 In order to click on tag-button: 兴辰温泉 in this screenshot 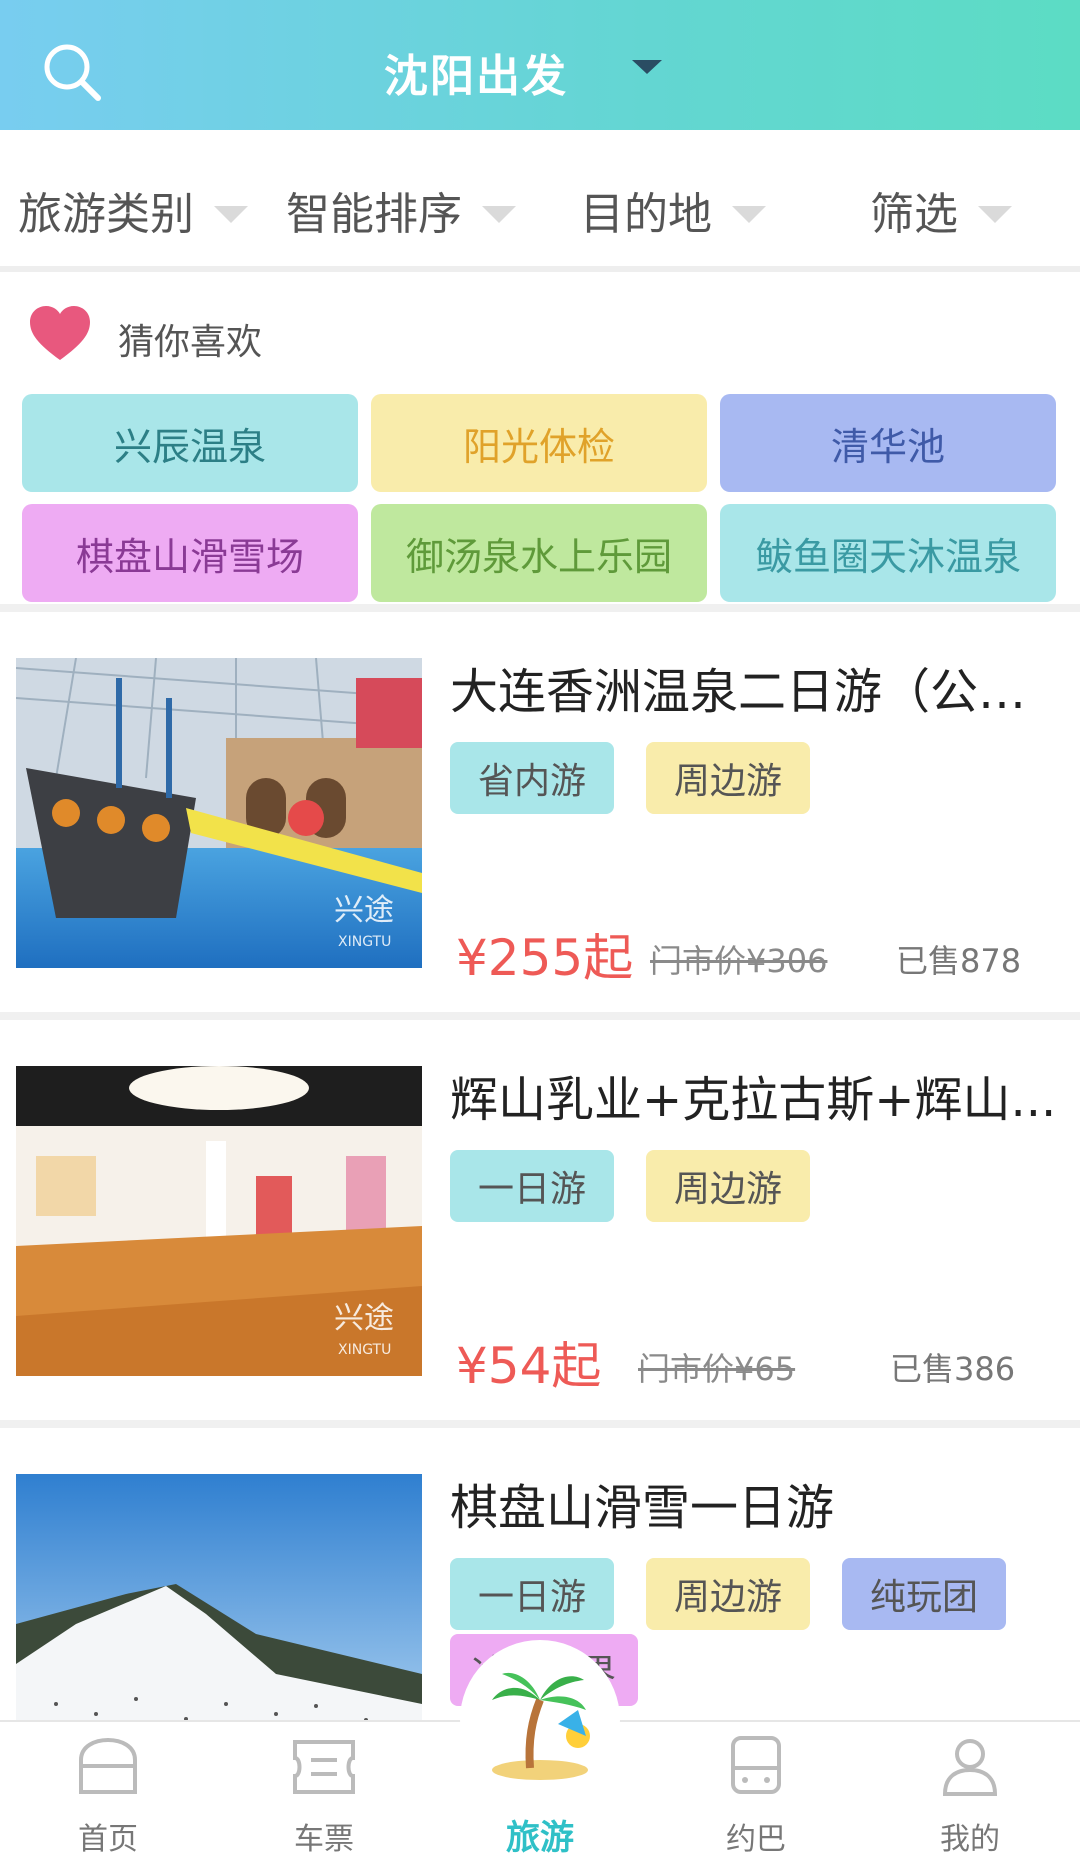, I will do `click(190, 443)`.